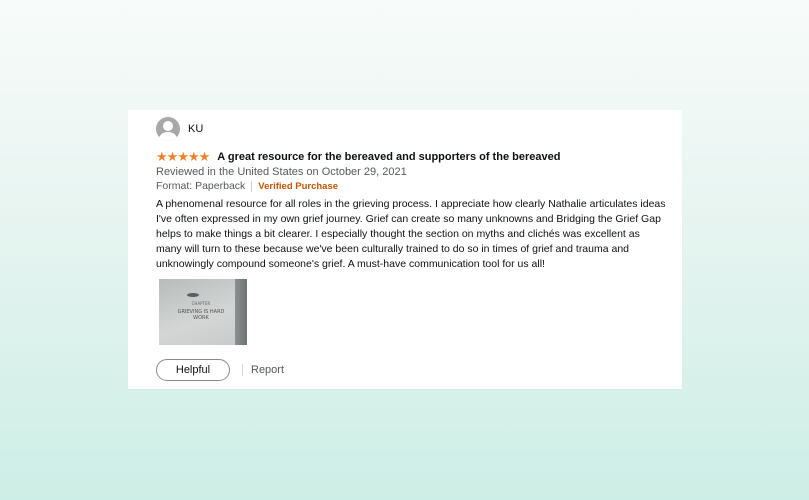  What do you see at coordinates (168, 129) in the screenshot?
I see `avatar-icon` at bounding box center [168, 129].